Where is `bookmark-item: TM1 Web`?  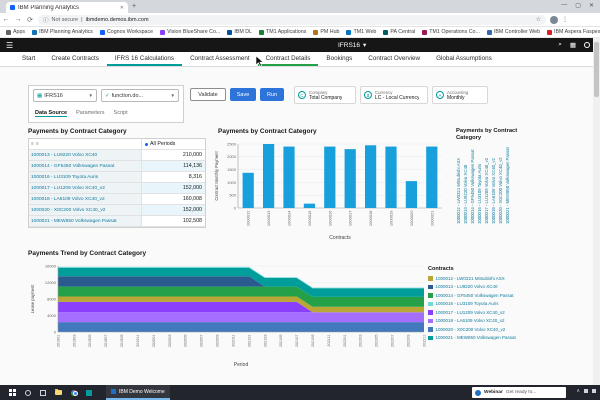
bookmark-item: TM1 Web is located at coordinates (361, 32).